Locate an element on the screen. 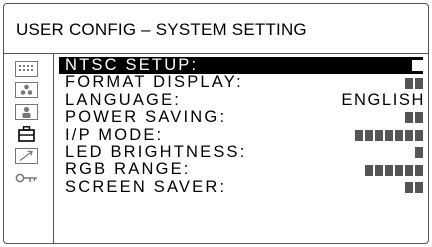 The height and width of the screenshot is (247, 432). menu-item: LED BRIGHTNESS: is located at coordinates (241, 151).